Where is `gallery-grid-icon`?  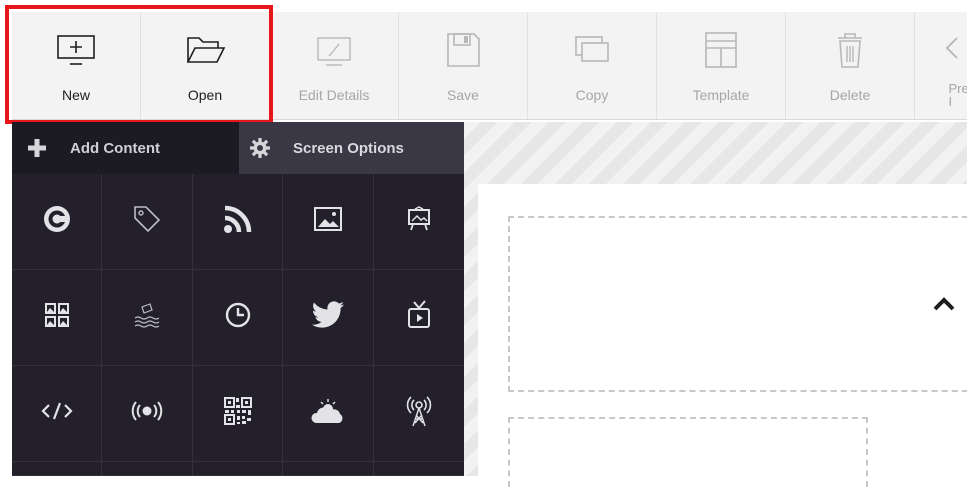 gallery-grid-icon is located at coordinates (57, 317).